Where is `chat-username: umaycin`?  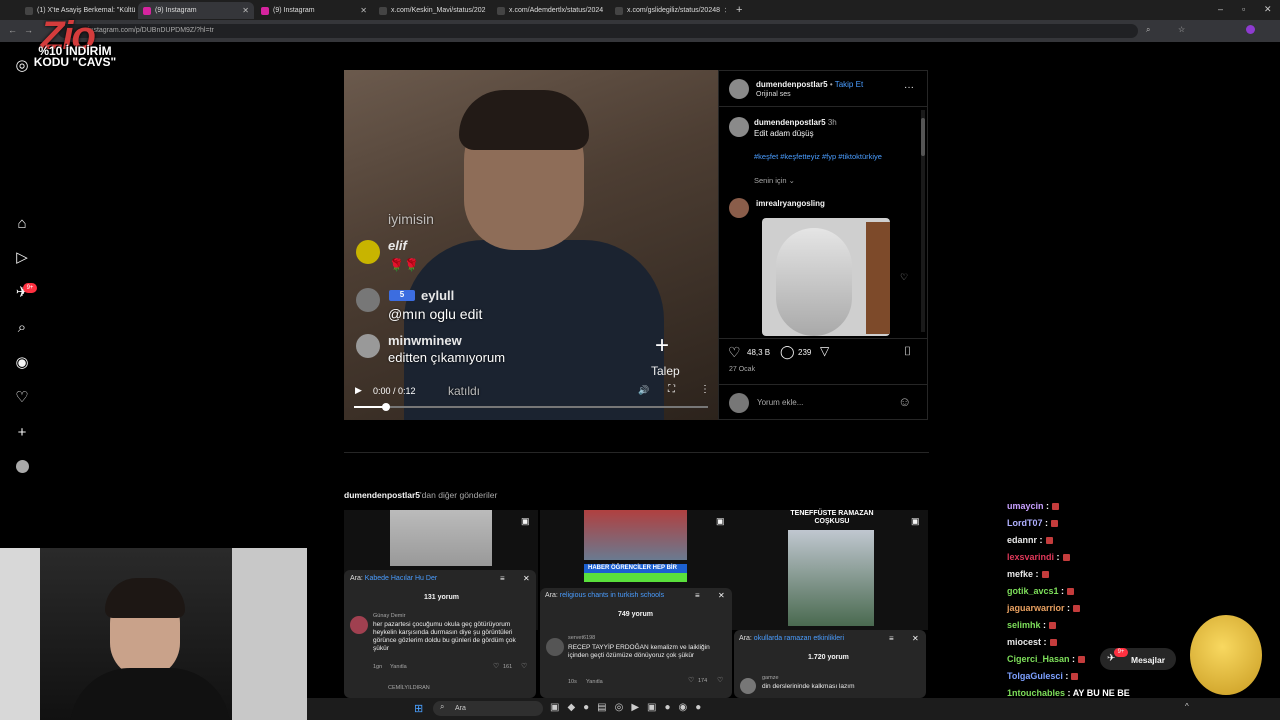
chat-username: umaycin is located at coordinates (1025, 506).